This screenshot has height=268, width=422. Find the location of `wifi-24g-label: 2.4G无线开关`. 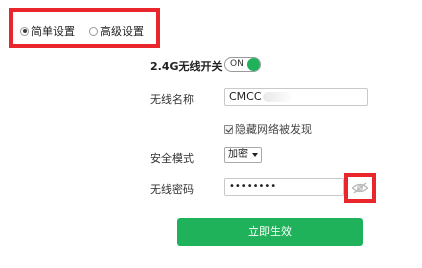

wifi-24g-label: 2.4G无线开关 is located at coordinates (186, 66).